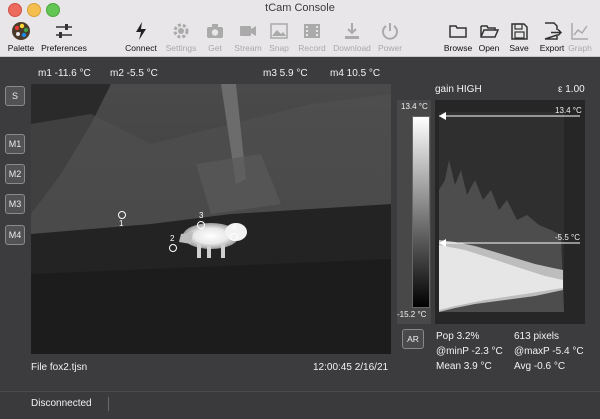 This screenshot has height=419, width=600. Describe the element at coordinates (464, 366) in the screenshot. I see `stat-mean: Mean 3.9 °C` at that location.